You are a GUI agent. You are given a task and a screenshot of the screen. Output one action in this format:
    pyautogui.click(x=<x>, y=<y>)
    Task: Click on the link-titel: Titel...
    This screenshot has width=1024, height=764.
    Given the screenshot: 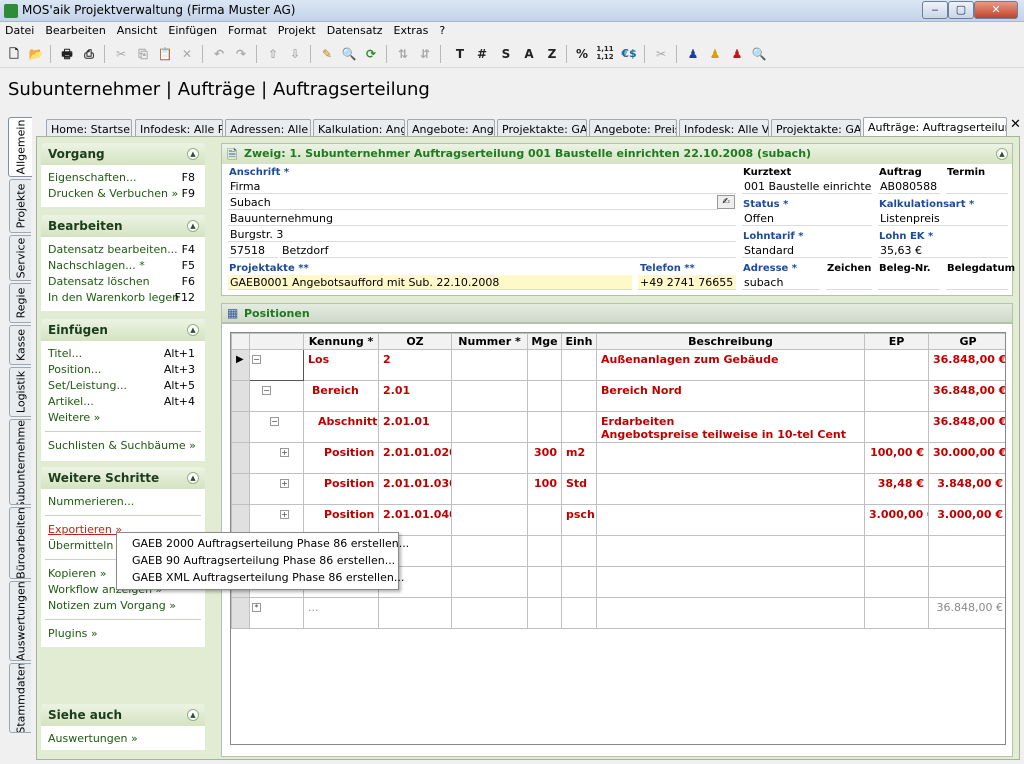 What is the action you would take?
    pyautogui.click(x=65, y=353)
    